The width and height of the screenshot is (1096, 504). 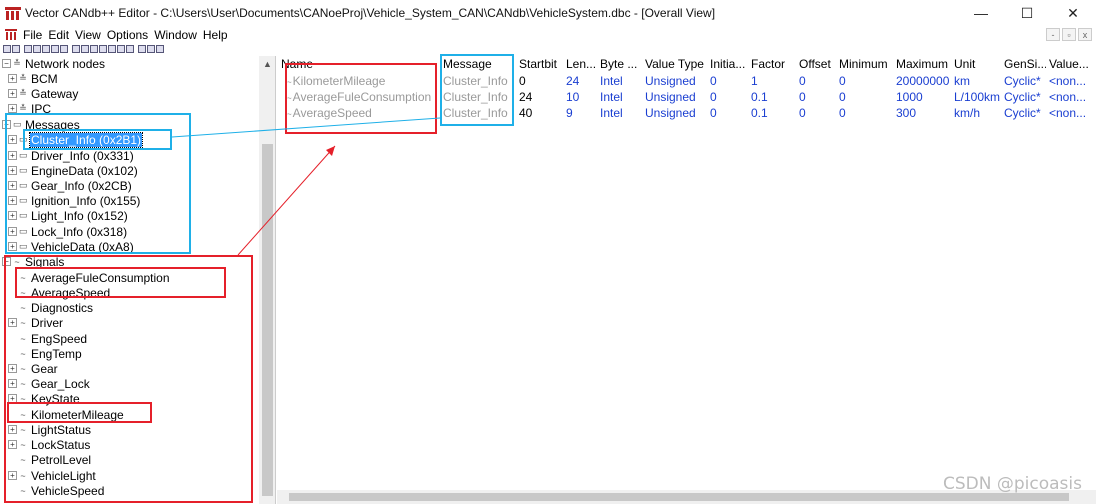 What do you see at coordinates (1012, 484) in the screenshot?
I see `watermark: CSDN @picoasis` at bounding box center [1012, 484].